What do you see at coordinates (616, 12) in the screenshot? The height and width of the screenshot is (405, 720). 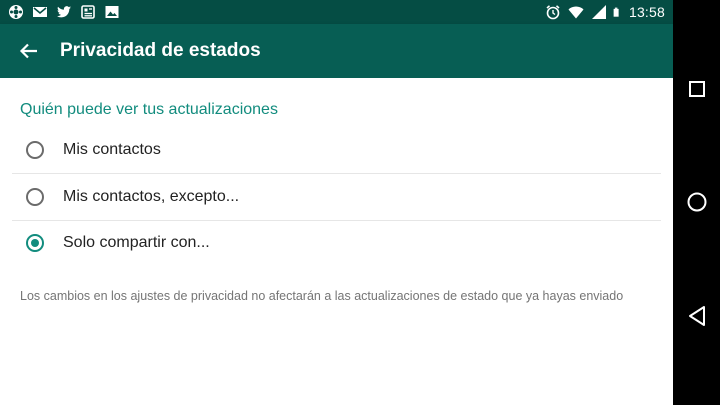 I see `battery-icon` at bounding box center [616, 12].